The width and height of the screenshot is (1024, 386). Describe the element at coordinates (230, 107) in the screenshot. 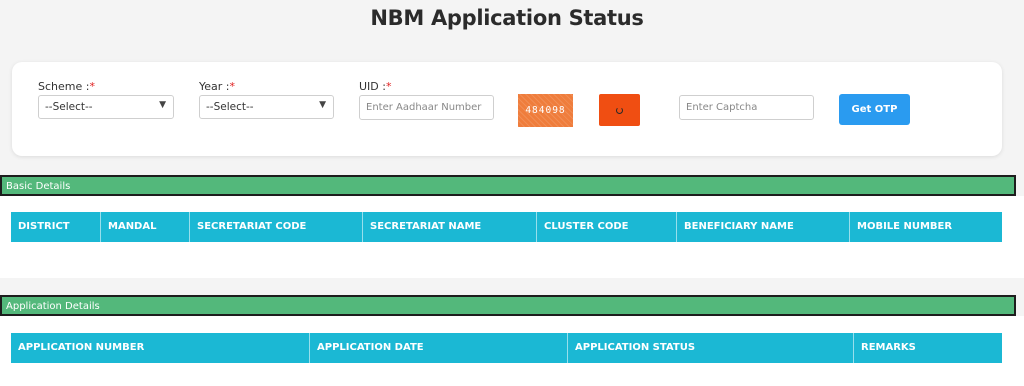

I see `year-selected-value: --Select--` at that location.